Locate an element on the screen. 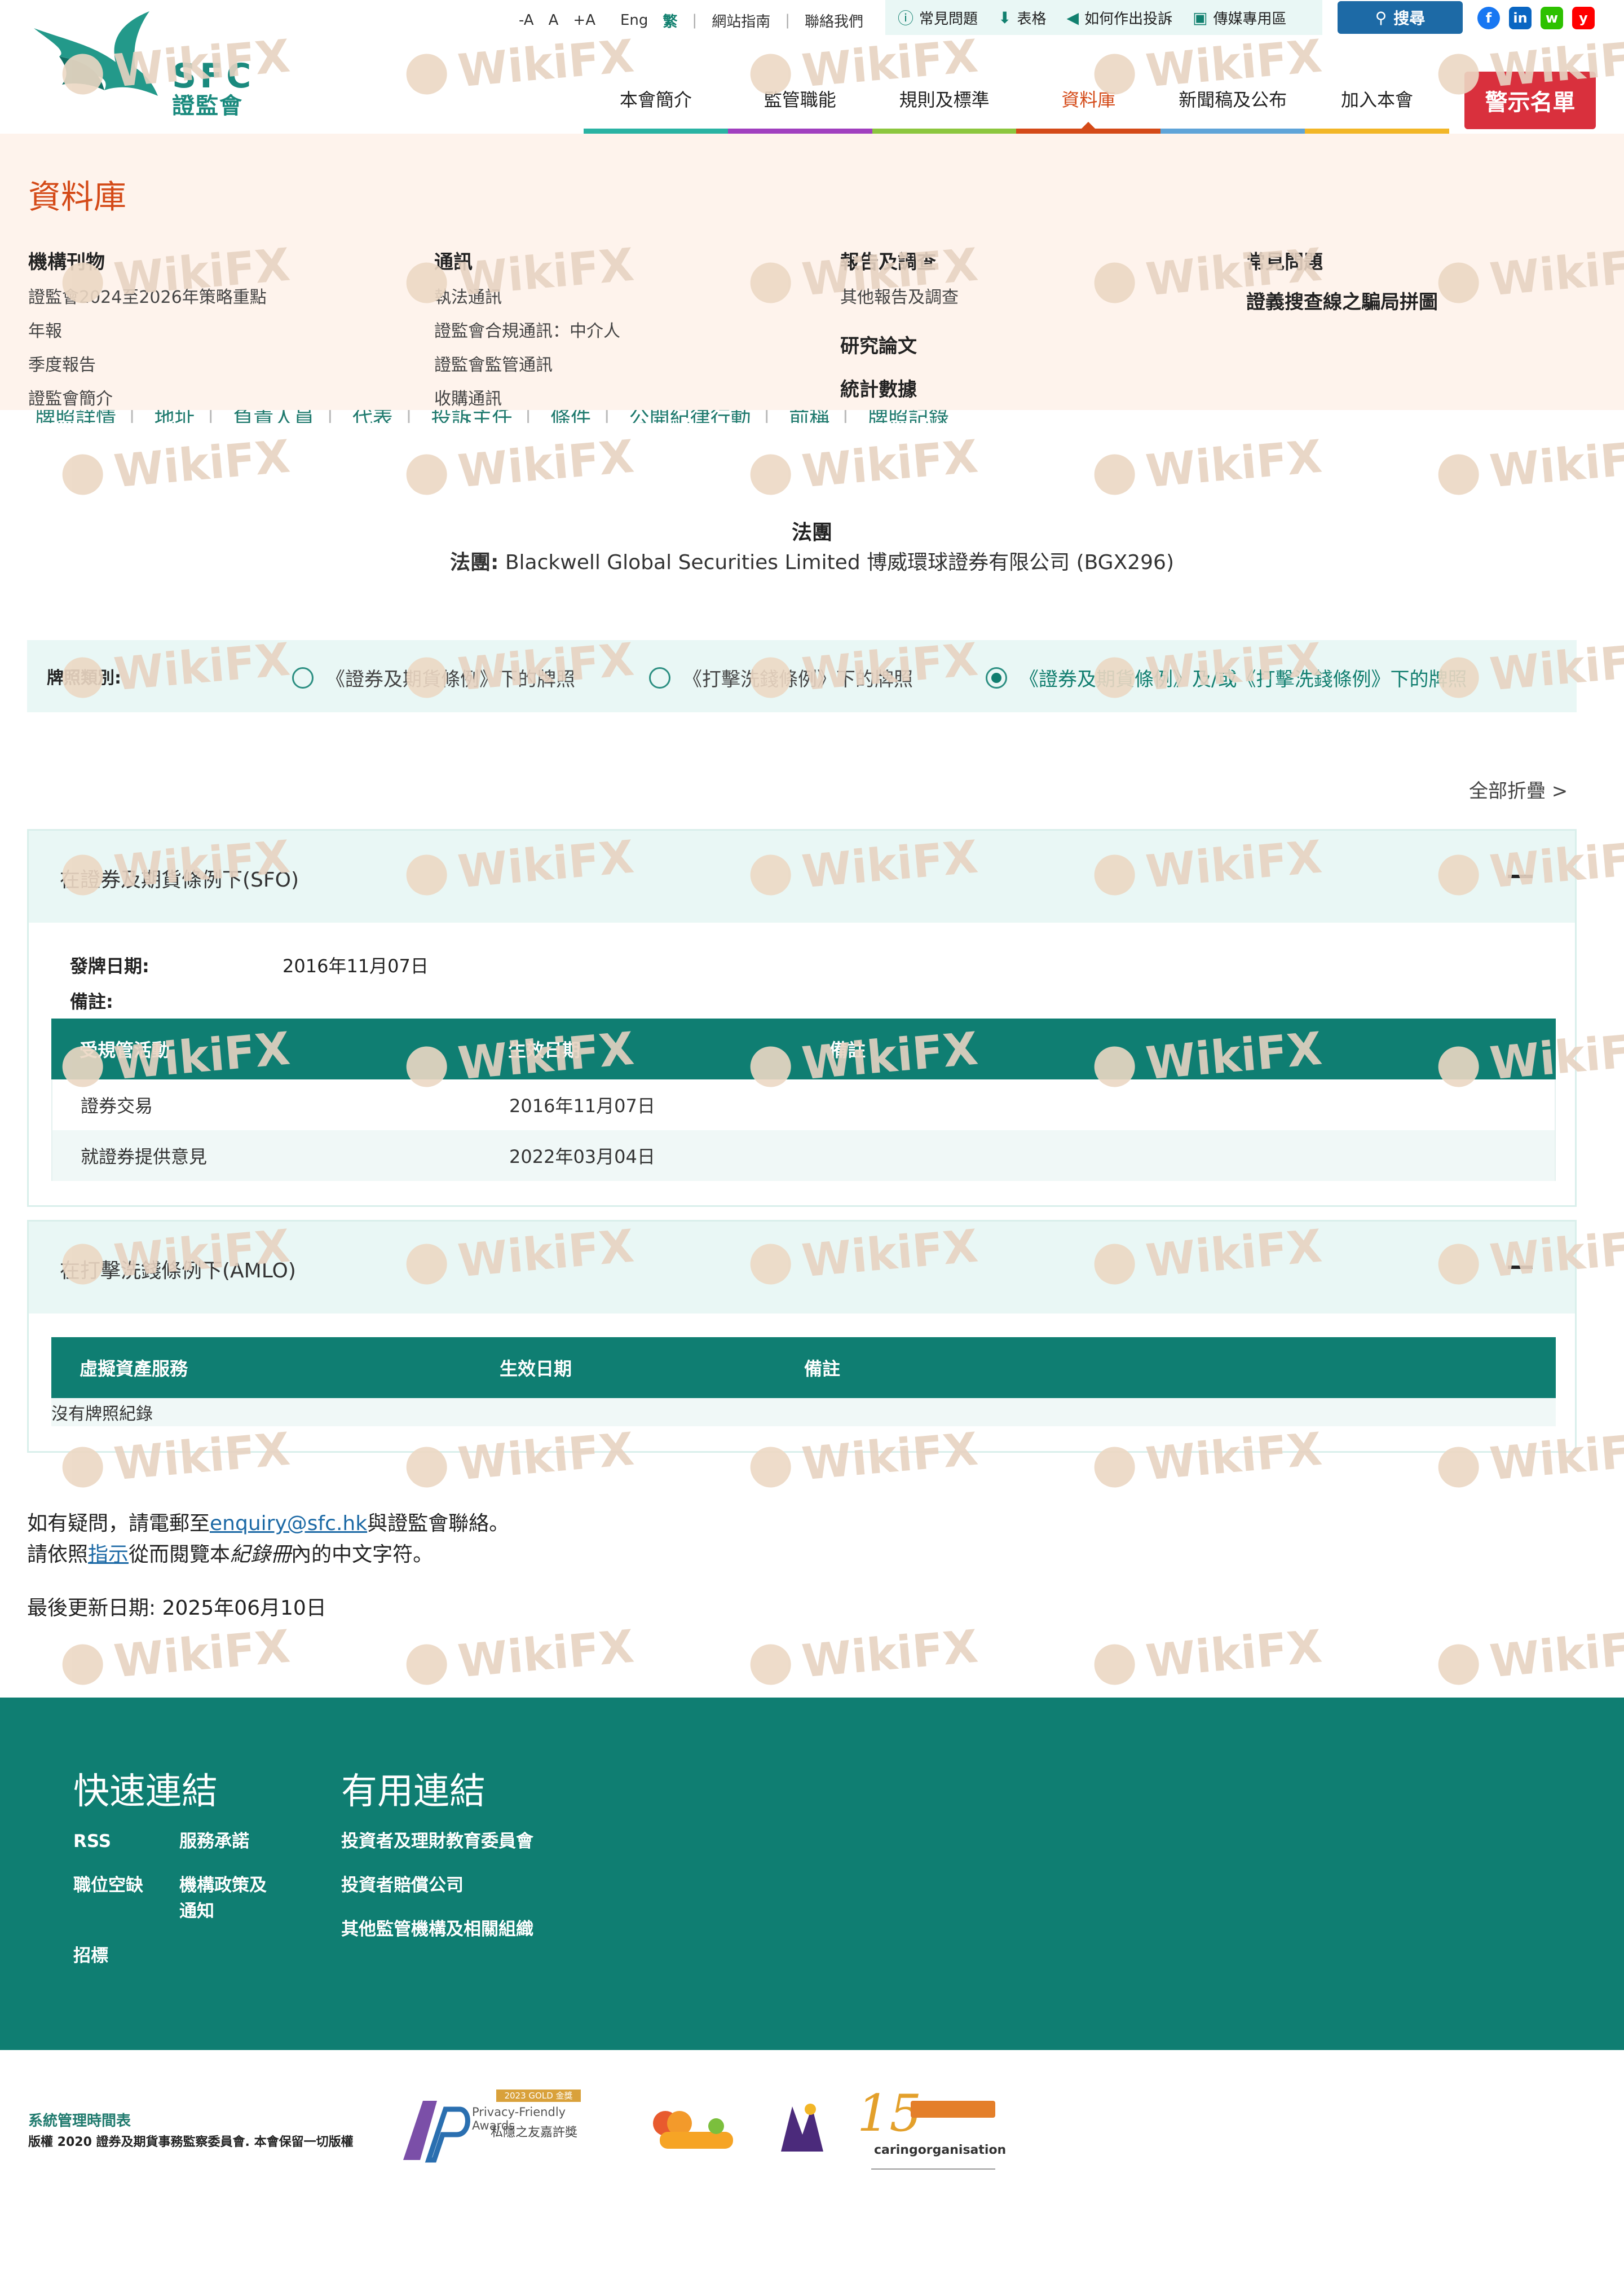 The height and width of the screenshot is (2279, 1624). sitemap-link: 網站指南 is located at coordinates (741, 20).